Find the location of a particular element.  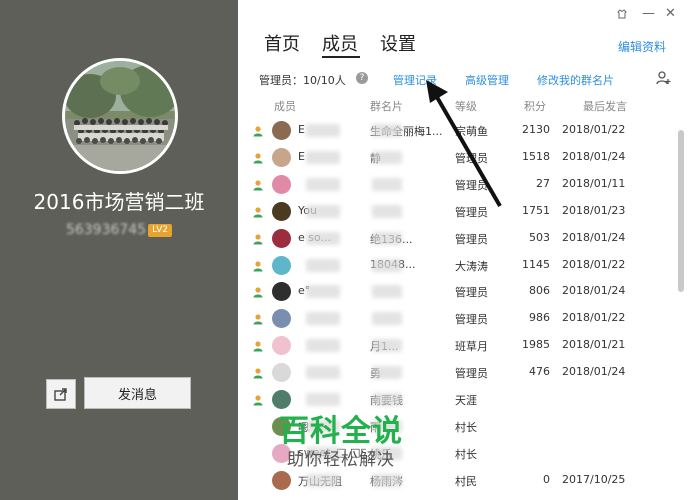

watermark-title: 百科全说 is located at coordinates (341, 431).